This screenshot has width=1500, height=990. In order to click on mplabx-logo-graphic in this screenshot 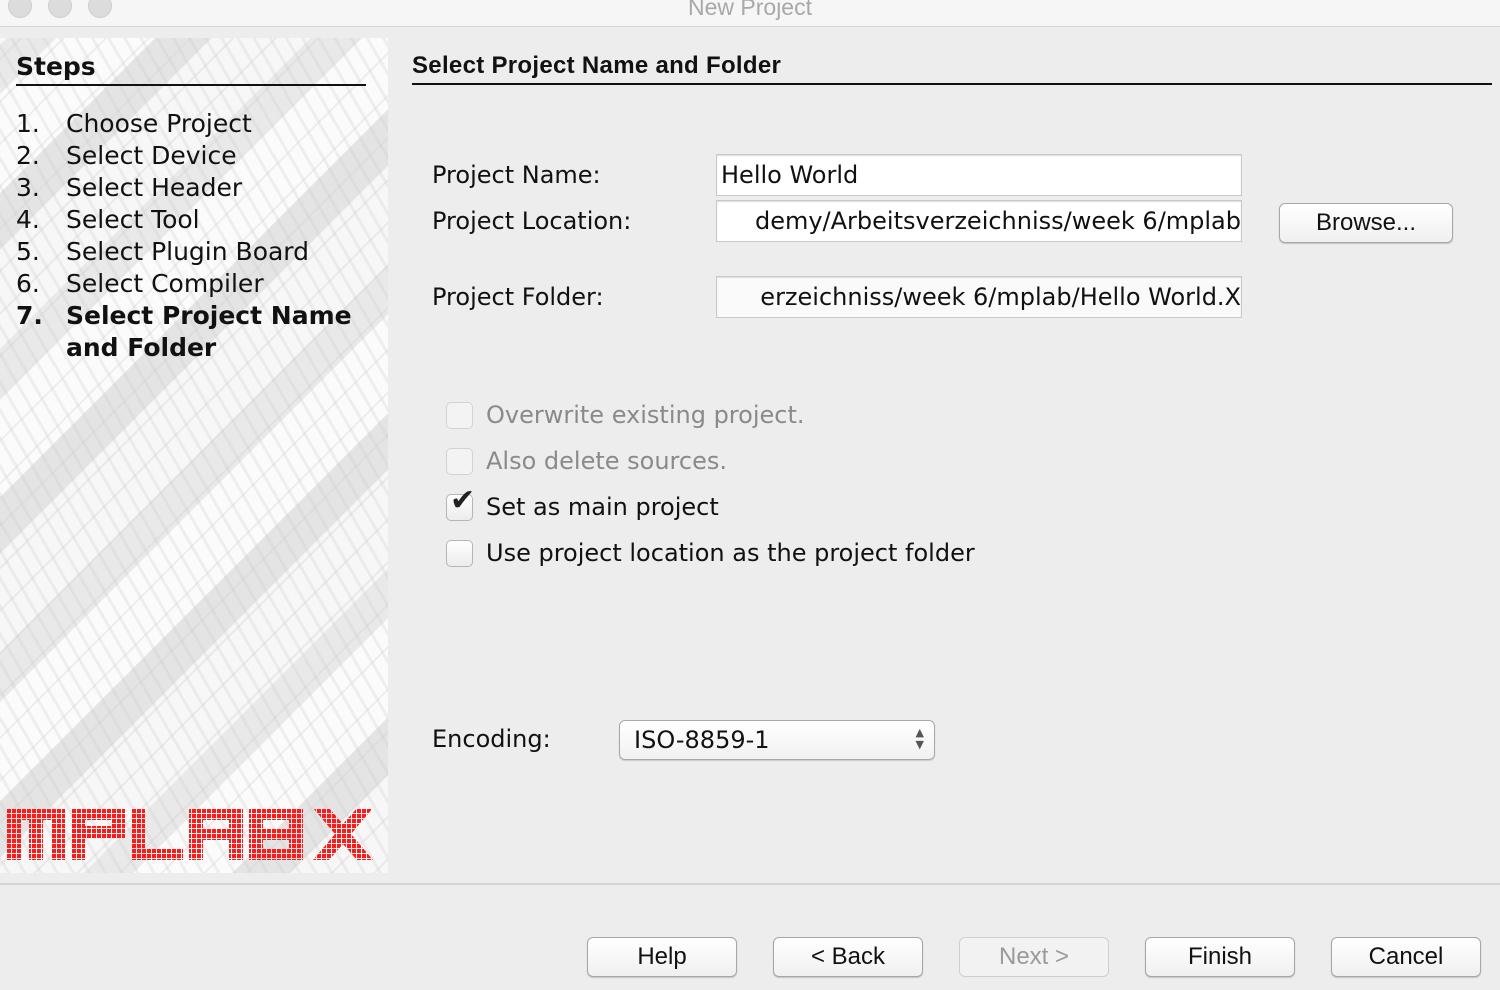, I will do `click(190, 834)`.